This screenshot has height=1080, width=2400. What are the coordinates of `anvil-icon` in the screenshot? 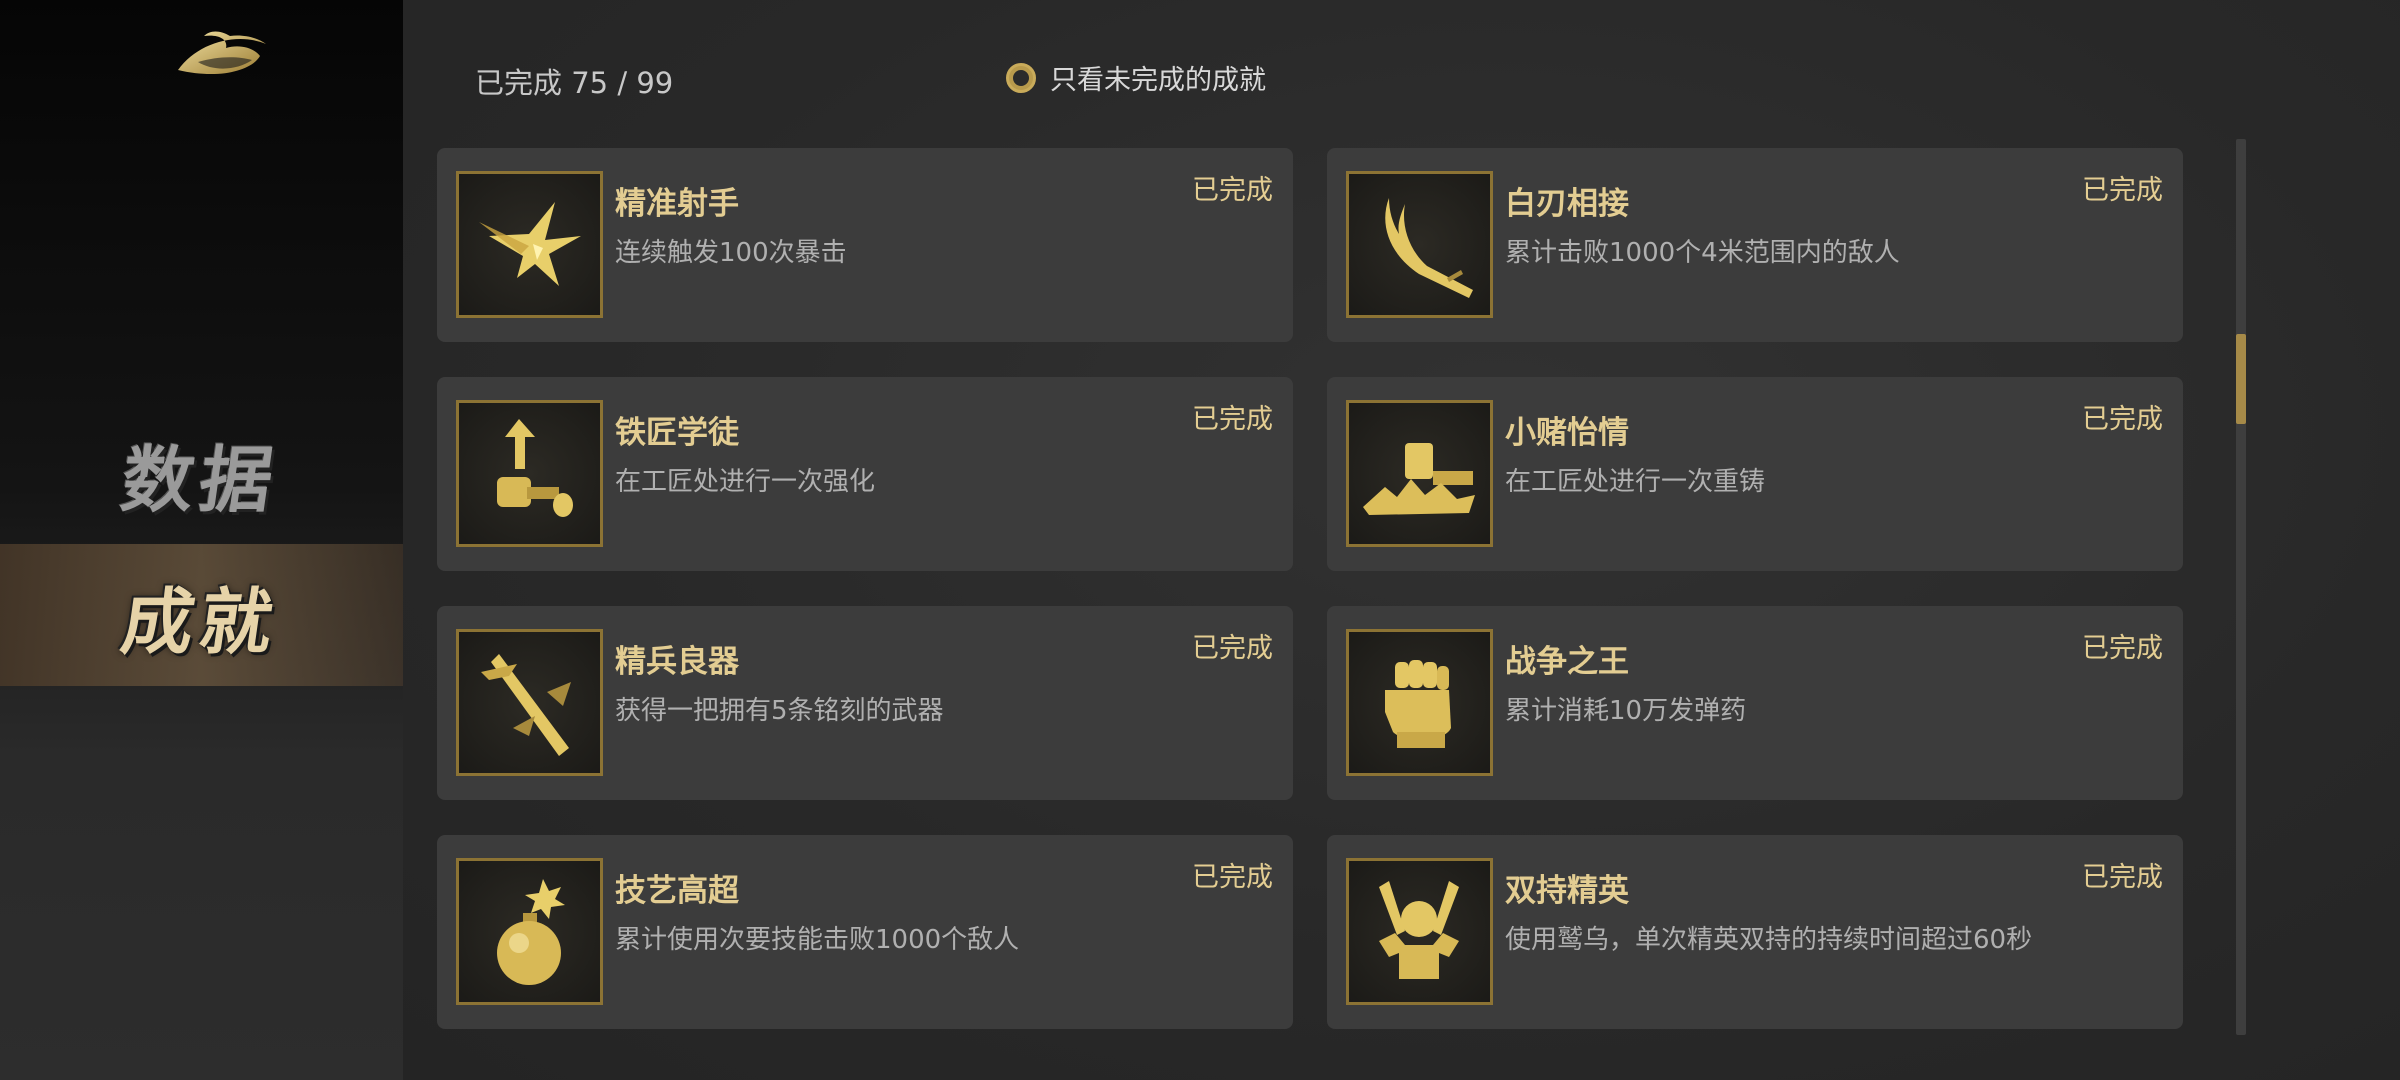 It's located at (1419, 473).